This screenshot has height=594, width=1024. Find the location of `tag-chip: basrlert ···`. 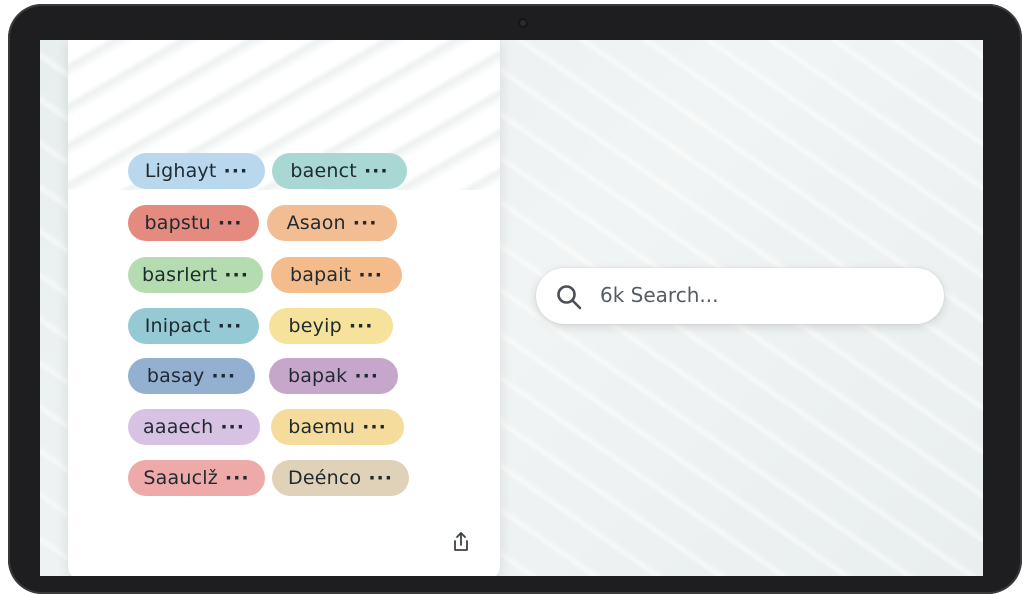

tag-chip: basrlert ··· is located at coordinates (195, 275).